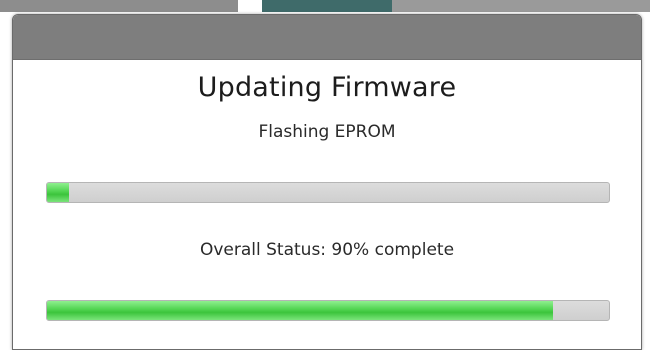 This screenshot has height=350, width=650. What do you see at coordinates (58, 192) in the screenshot?
I see `step-progress-fill` at bounding box center [58, 192].